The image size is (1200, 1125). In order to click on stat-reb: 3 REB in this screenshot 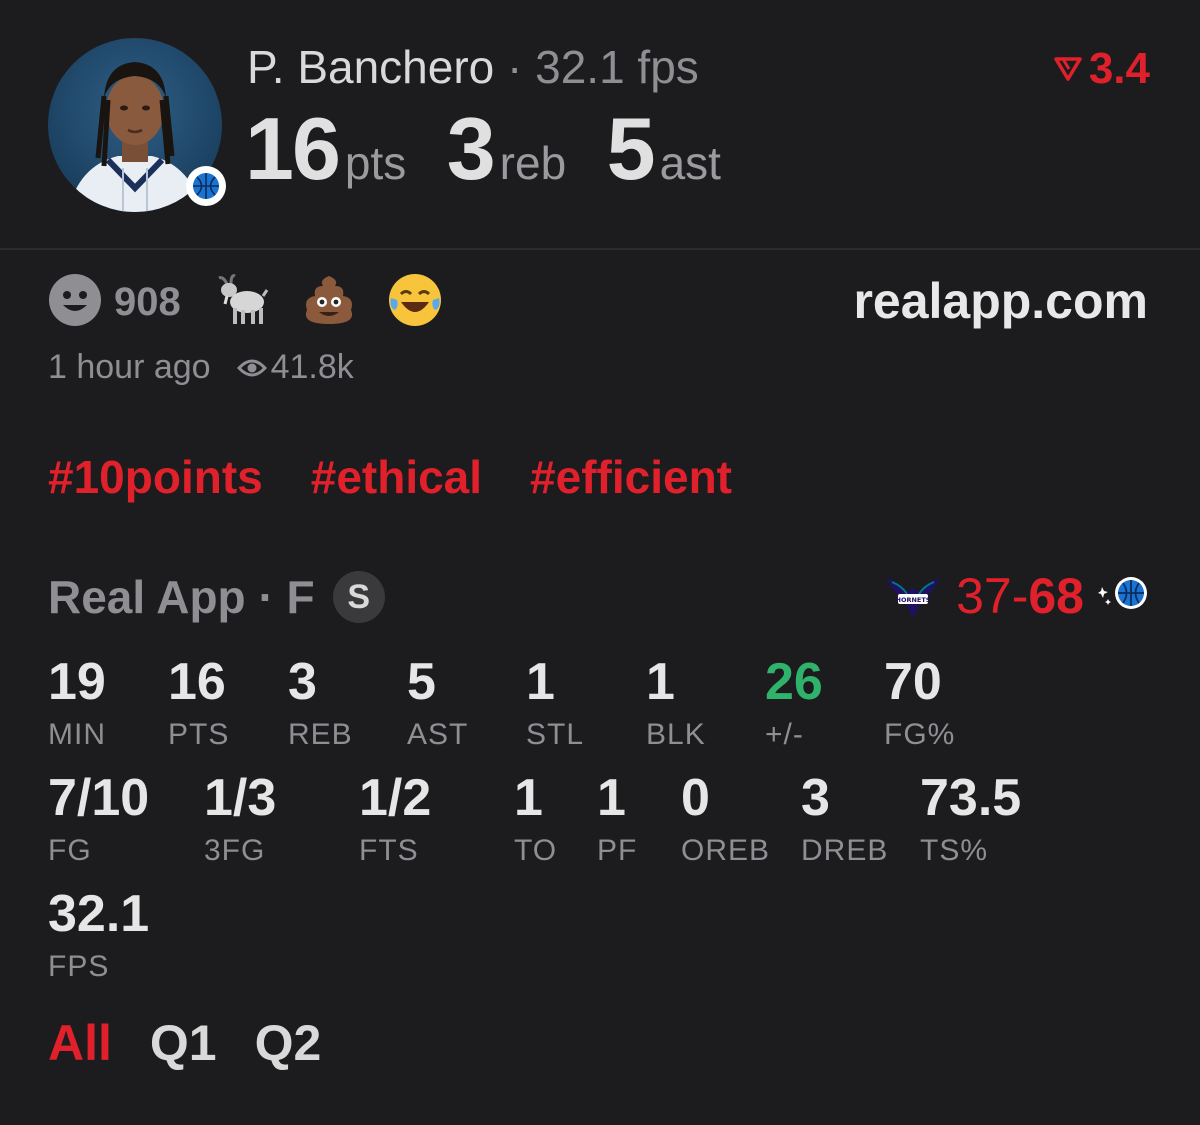, I will do `click(320, 702)`.